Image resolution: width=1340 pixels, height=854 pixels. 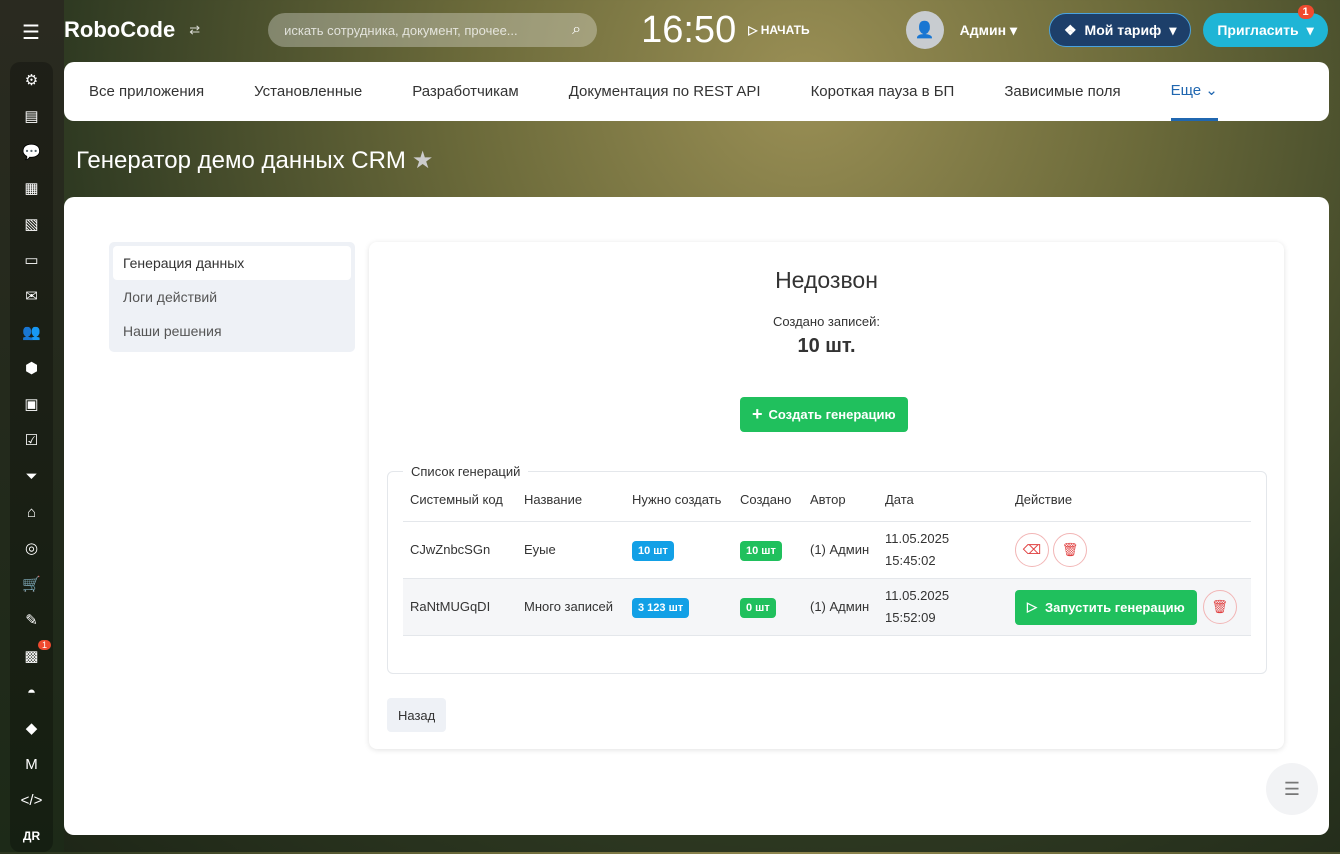 What do you see at coordinates (31, 188) in the screenshot?
I see `calendar-icon: ▦` at bounding box center [31, 188].